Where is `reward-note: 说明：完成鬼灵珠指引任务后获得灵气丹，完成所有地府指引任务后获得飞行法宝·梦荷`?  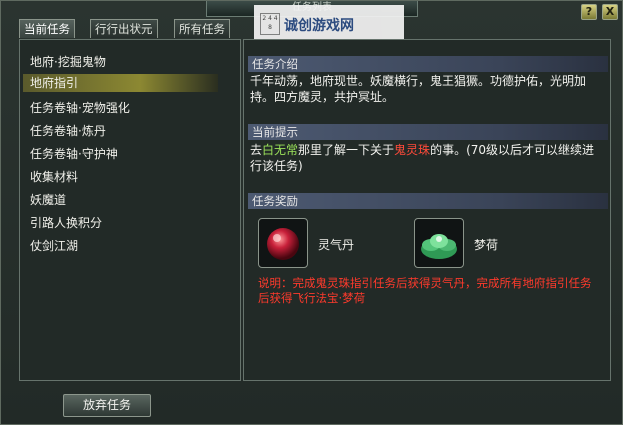 reward-note: 说明：完成鬼灵珠指引任务后获得灵气丹，完成所有地府指引任务后获得飞行法宝·梦荷 is located at coordinates (425, 290).